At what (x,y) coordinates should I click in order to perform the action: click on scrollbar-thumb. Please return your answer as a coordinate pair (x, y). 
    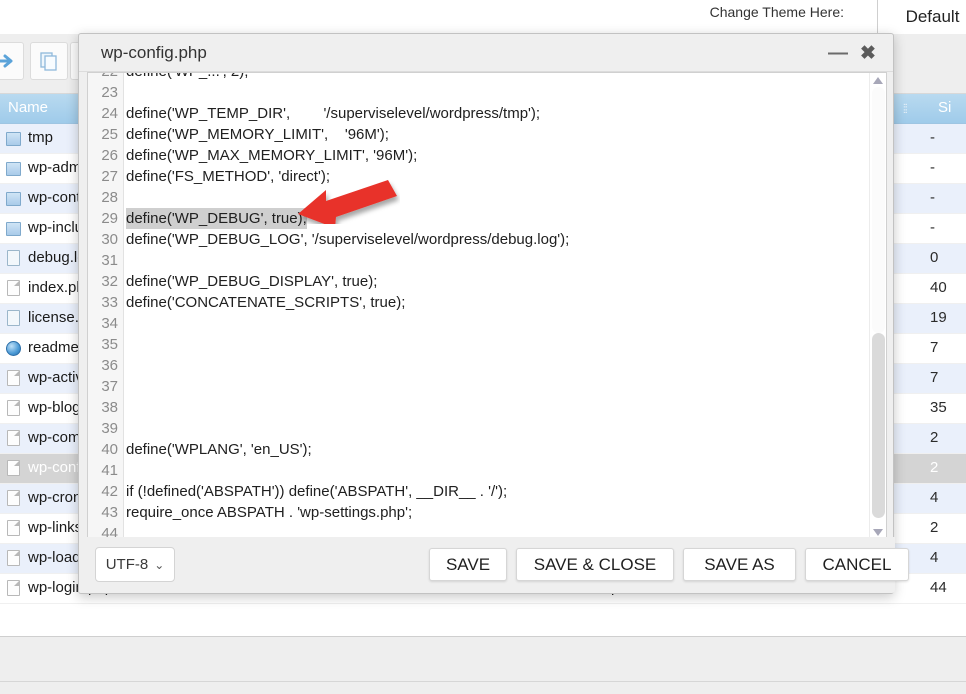
    Looking at the image, I should click on (878, 425).